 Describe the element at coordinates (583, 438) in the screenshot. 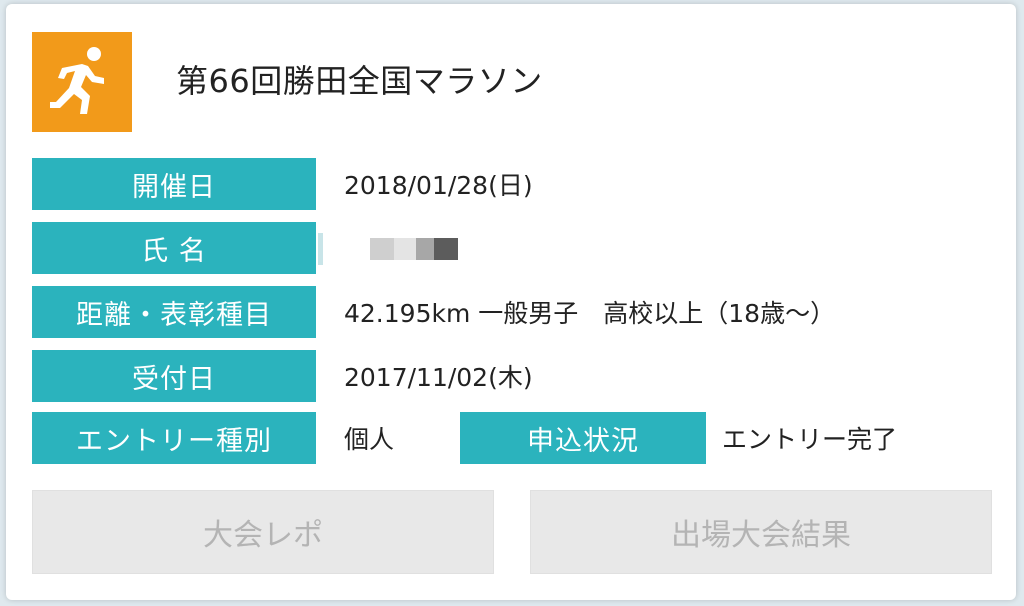

I see `label-application-status: 申込状況` at that location.